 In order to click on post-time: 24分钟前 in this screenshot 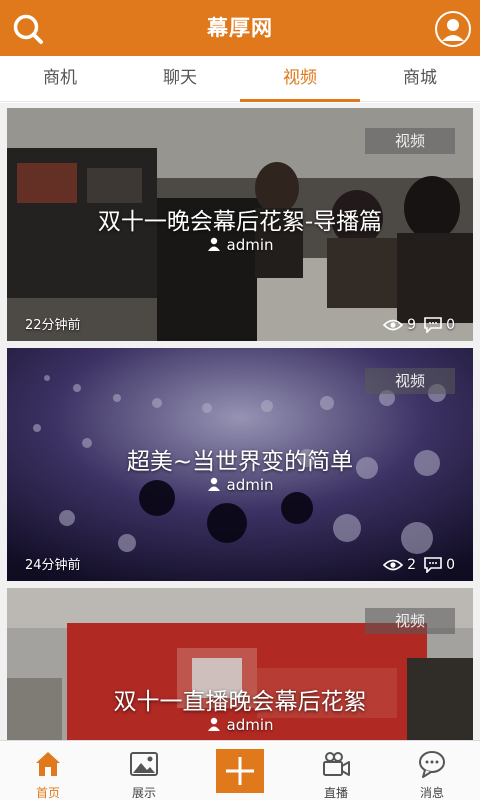, I will do `click(53, 565)`.